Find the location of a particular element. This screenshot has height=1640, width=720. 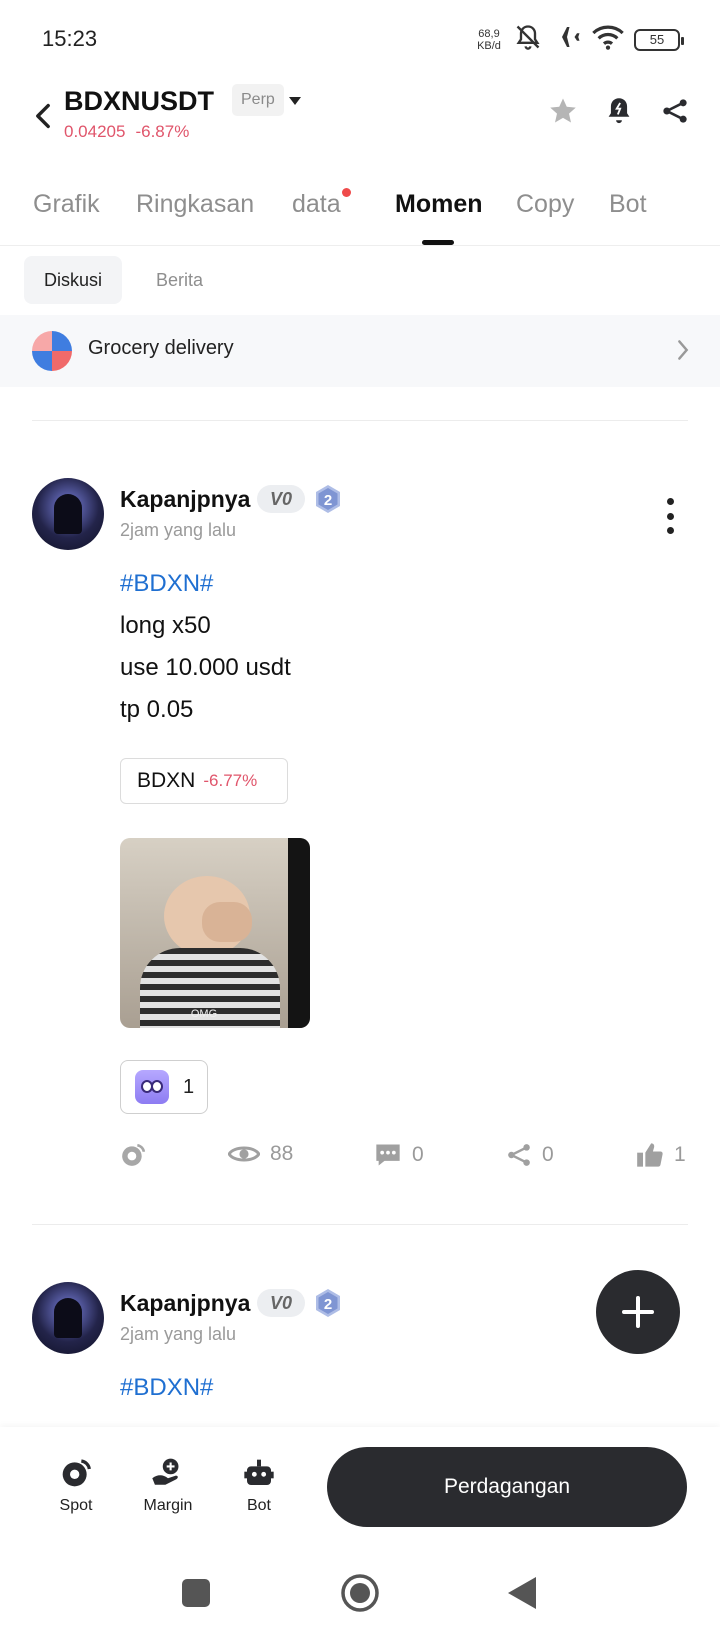

tip-button is located at coordinates (133, 1155).